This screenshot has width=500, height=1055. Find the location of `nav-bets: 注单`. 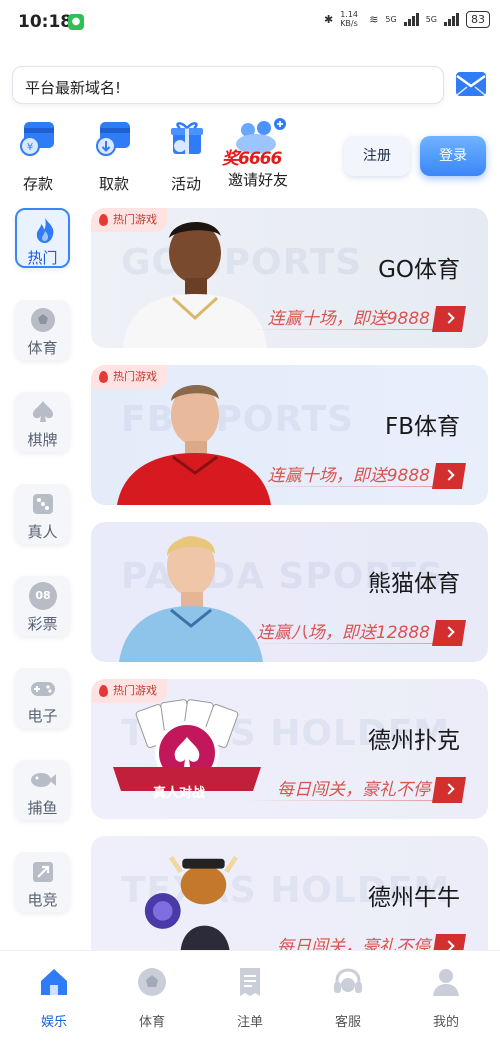

nav-bets: 注单 is located at coordinates (250, 997).